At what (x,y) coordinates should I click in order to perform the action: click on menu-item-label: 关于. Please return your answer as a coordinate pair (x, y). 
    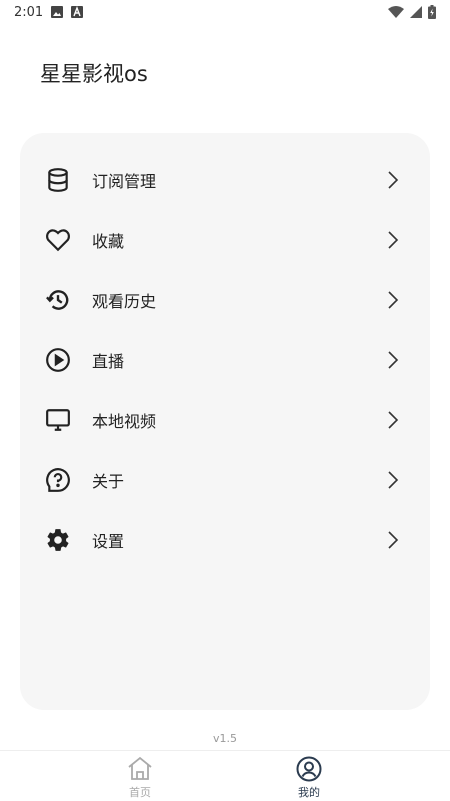
    Looking at the image, I should click on (108, 481).